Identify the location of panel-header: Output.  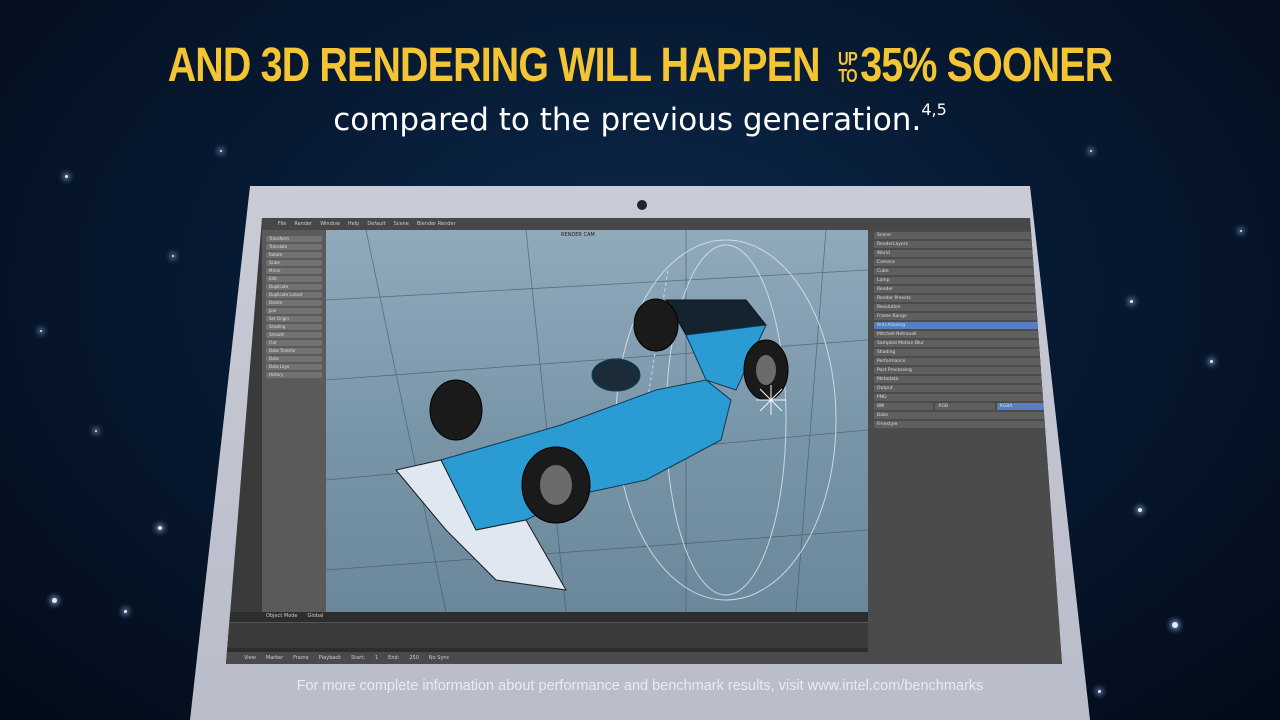
(965, 388).